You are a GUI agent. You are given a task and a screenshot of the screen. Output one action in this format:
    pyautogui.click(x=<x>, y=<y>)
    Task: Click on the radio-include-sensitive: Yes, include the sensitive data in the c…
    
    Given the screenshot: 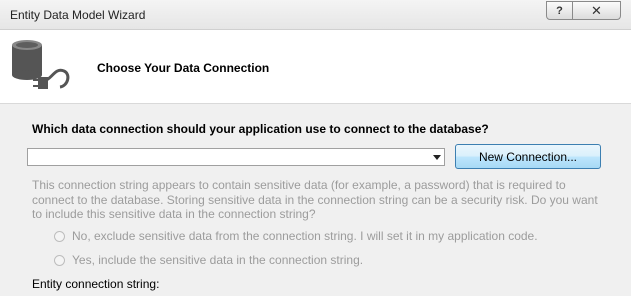 What is the action you would take?
    pyautogui.click(x=208, y=260)
    